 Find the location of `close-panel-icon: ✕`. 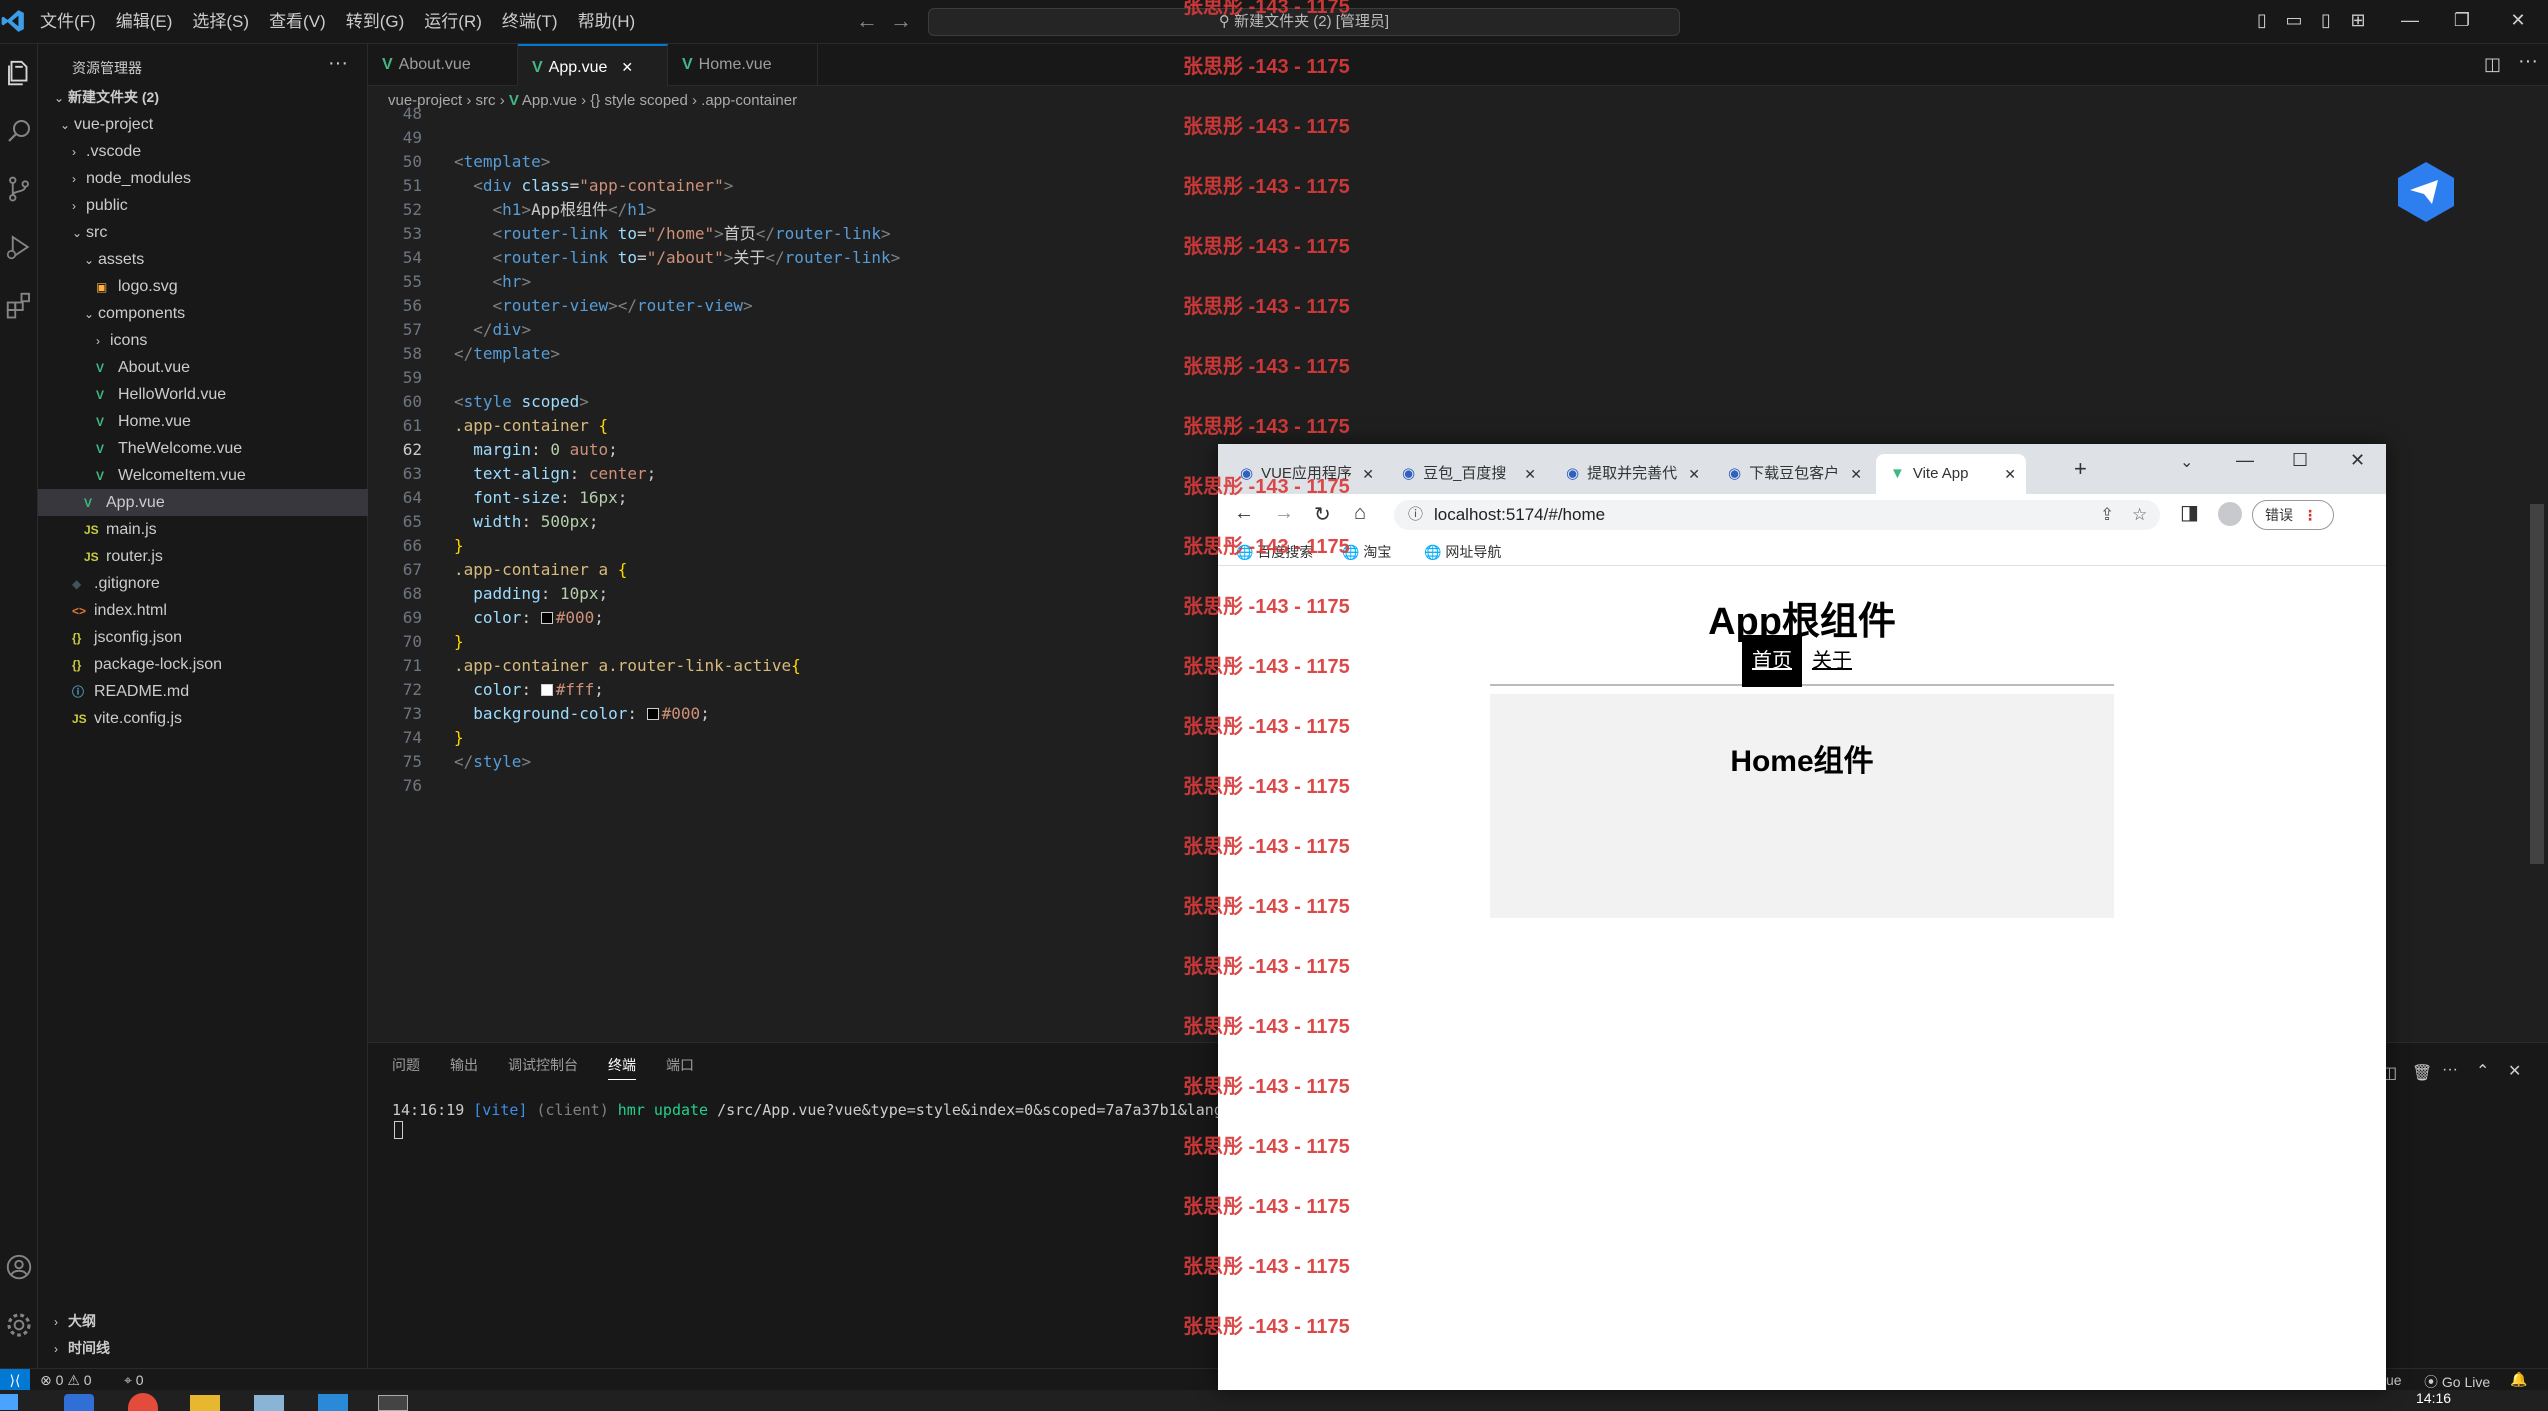

close-panel-icon: ✕ is located at coordinates (2514, 1071).